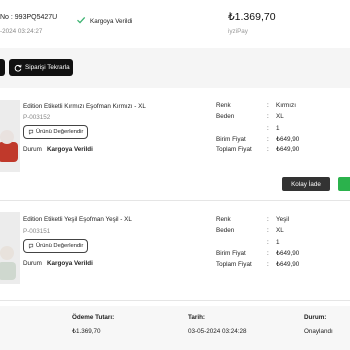  I want to click on order-status: Kargoya Verildi, so click(111, 21).